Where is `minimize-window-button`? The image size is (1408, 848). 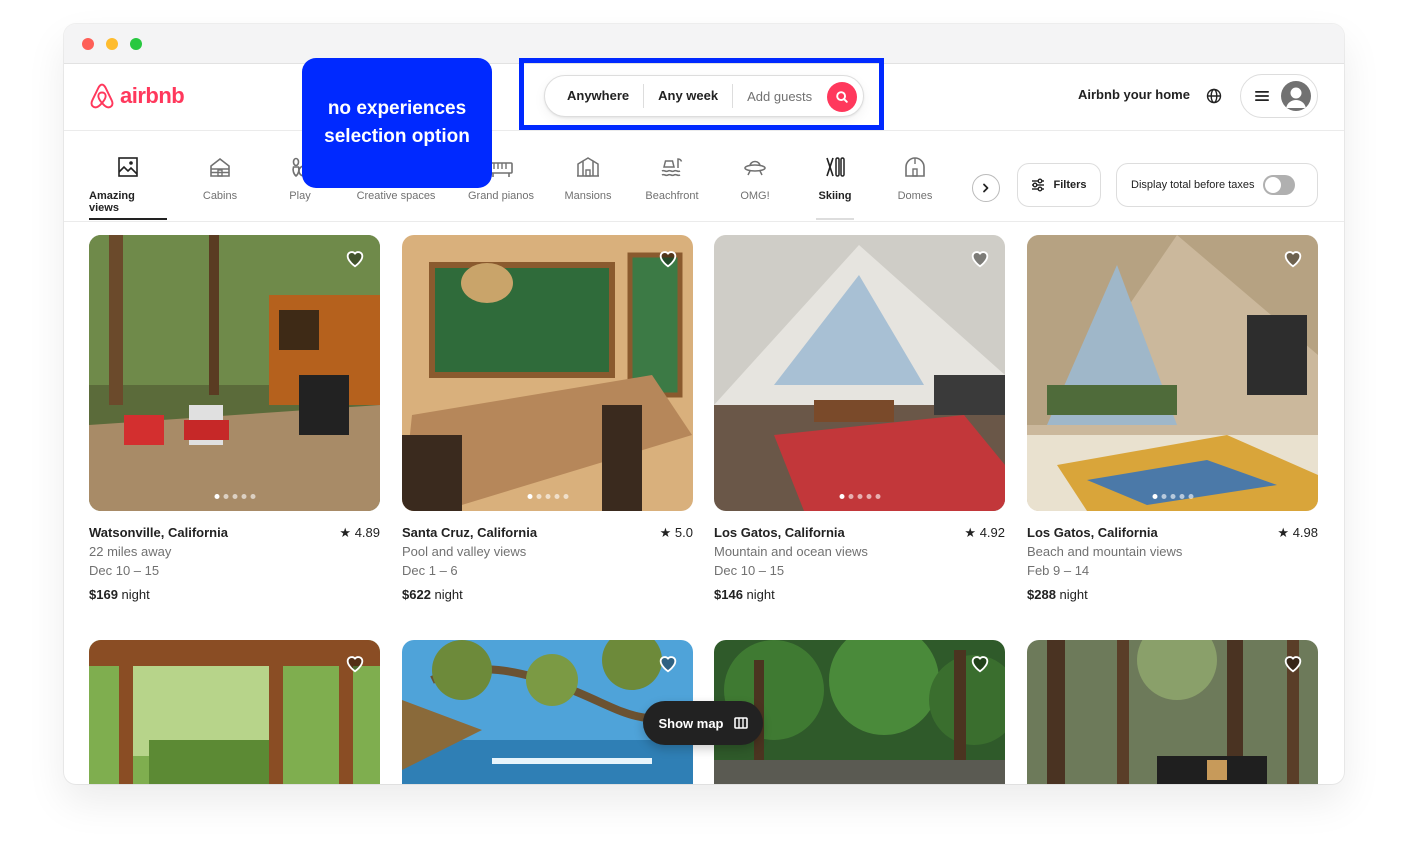
minimize-window-button is located at coordinates (112, 44).